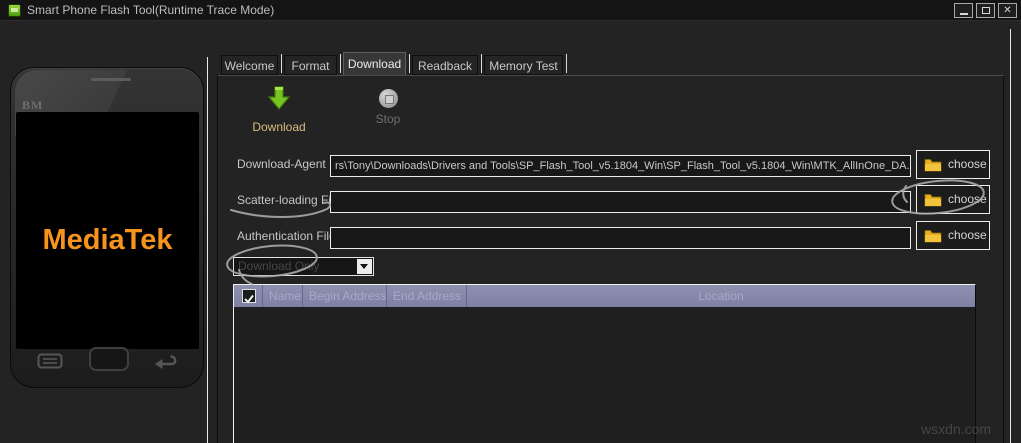 The image size is (1021, 443). Describe the element at coordinates (166, 362) in the screenshot. I see `back-key-icon` at that location.